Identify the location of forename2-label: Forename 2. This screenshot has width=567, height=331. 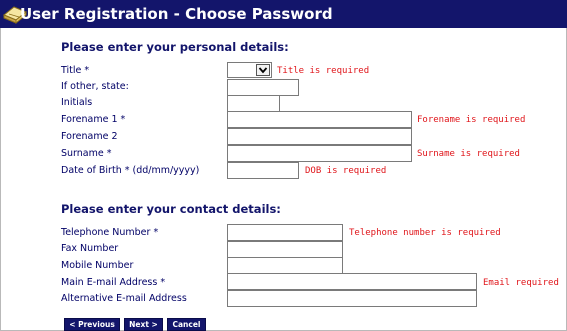
(89, 136).